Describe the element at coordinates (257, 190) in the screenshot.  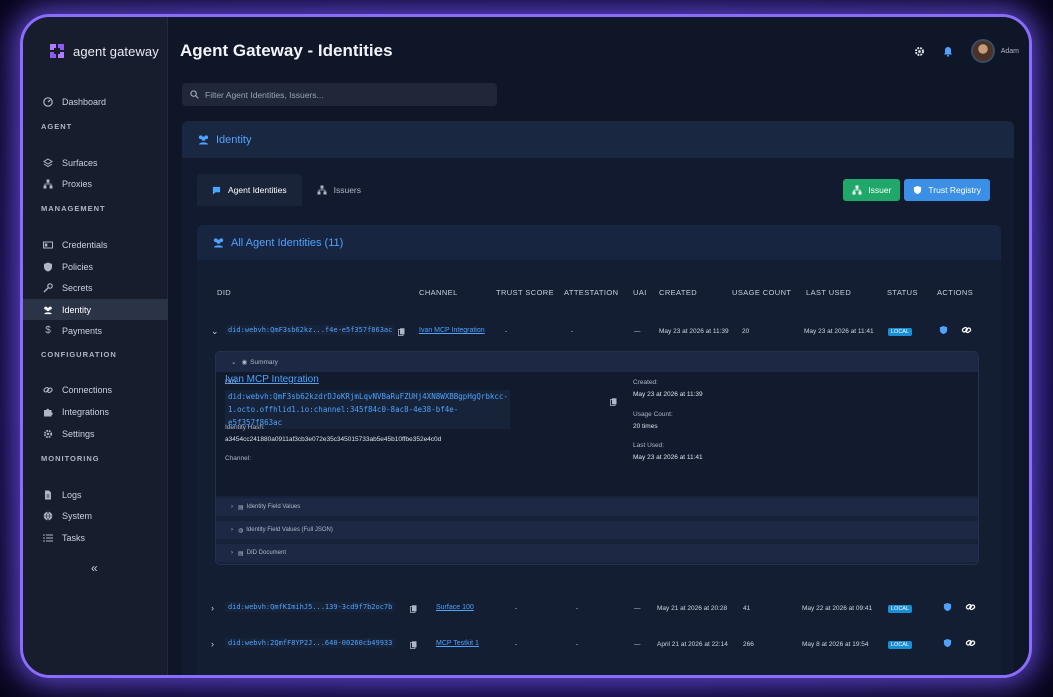
I see `tab-label: Agent Identities` at that location.